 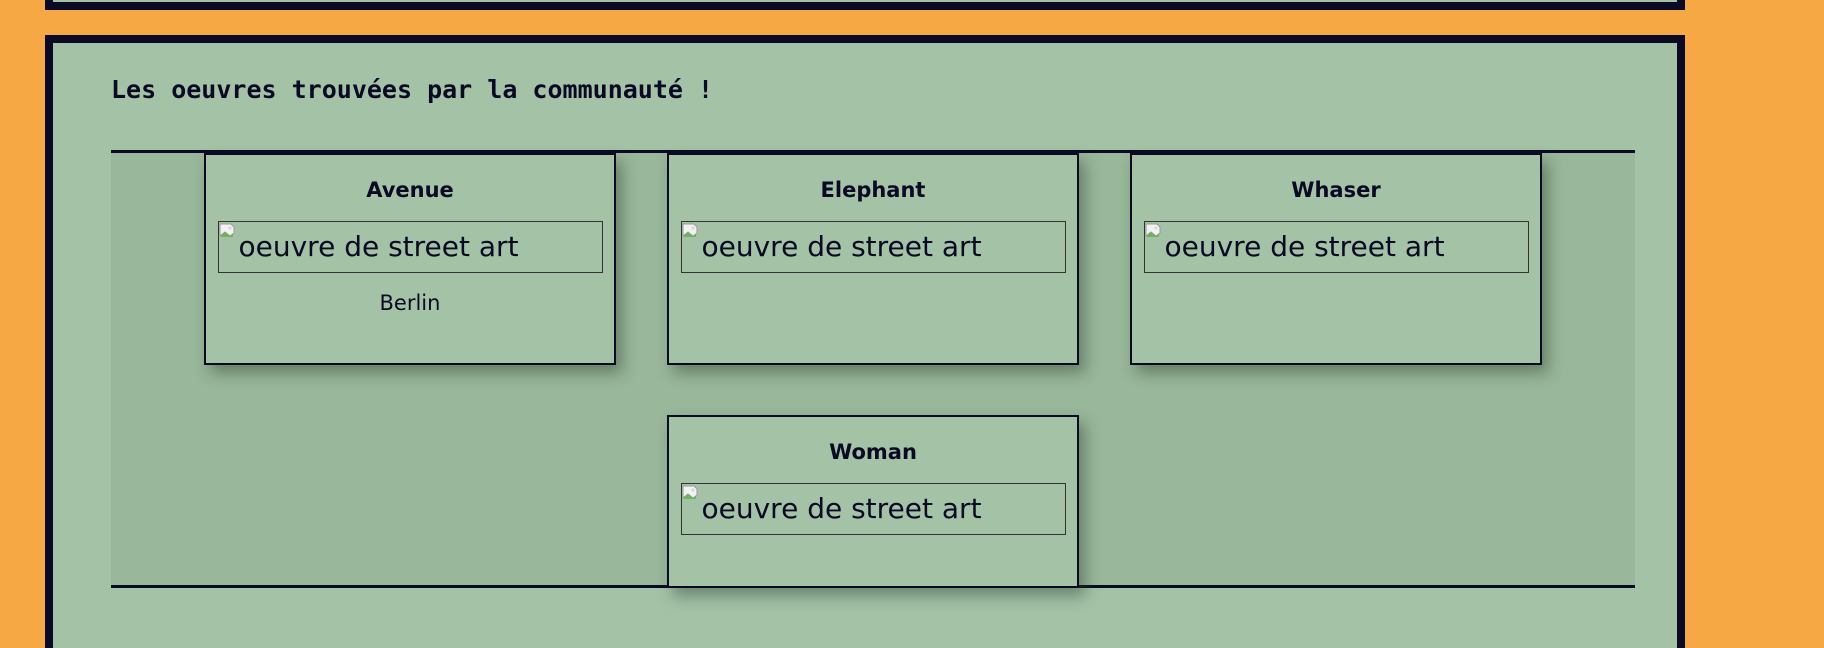 What do you see at coordinates (412, 89) in the screenshot?
I see `section-title: Les oeuvres trouvées par la communauté !` at bounding box center [412, 89].